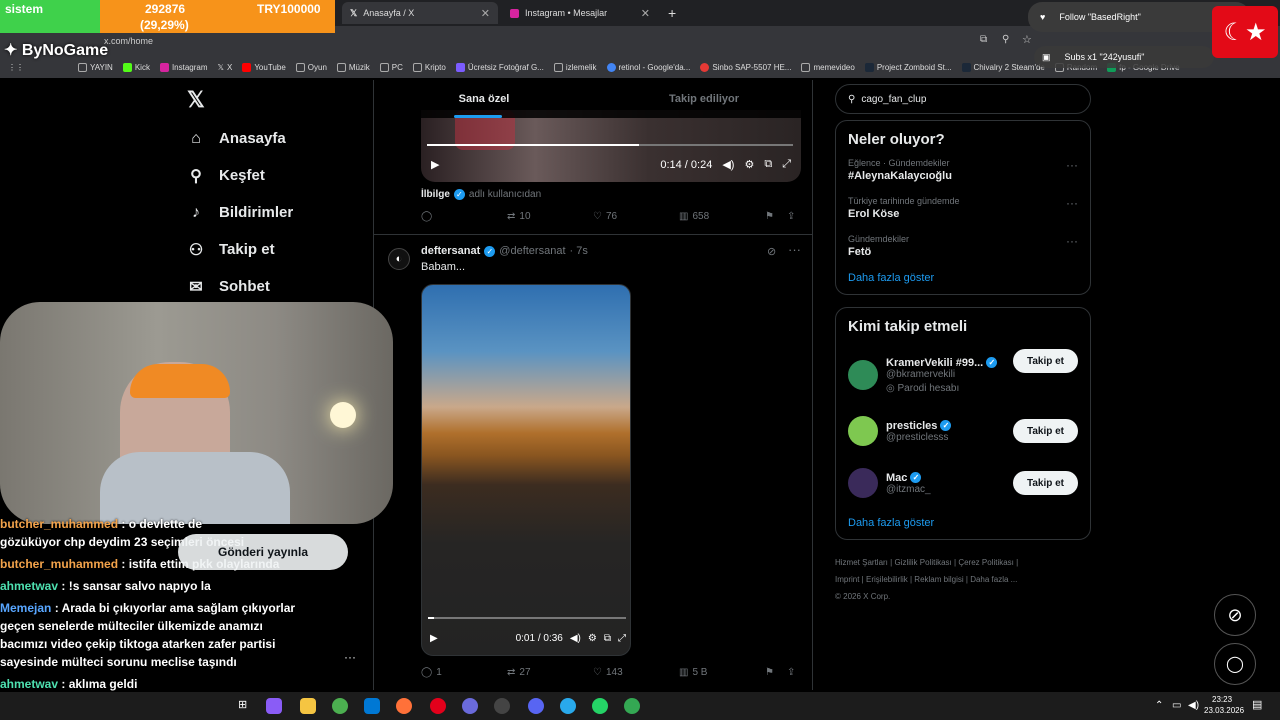 This screenshot has width=1280, height=720. I want to click on views-button: ▥ 658, so click(722, 216).